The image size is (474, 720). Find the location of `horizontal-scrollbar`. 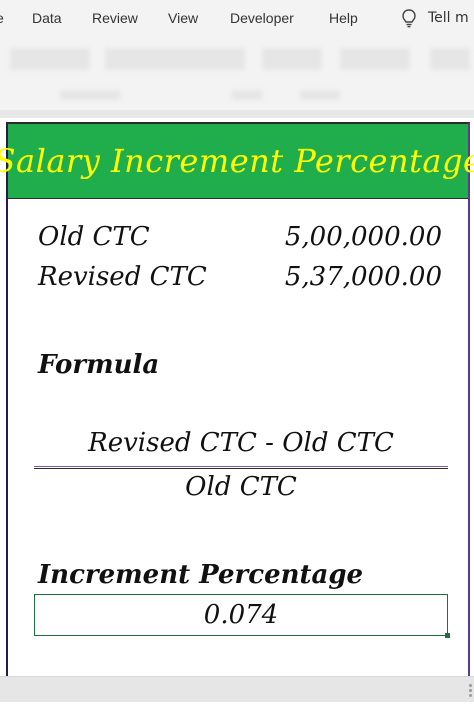

horizontal-scrollbar is located at coordinates (237, 689).